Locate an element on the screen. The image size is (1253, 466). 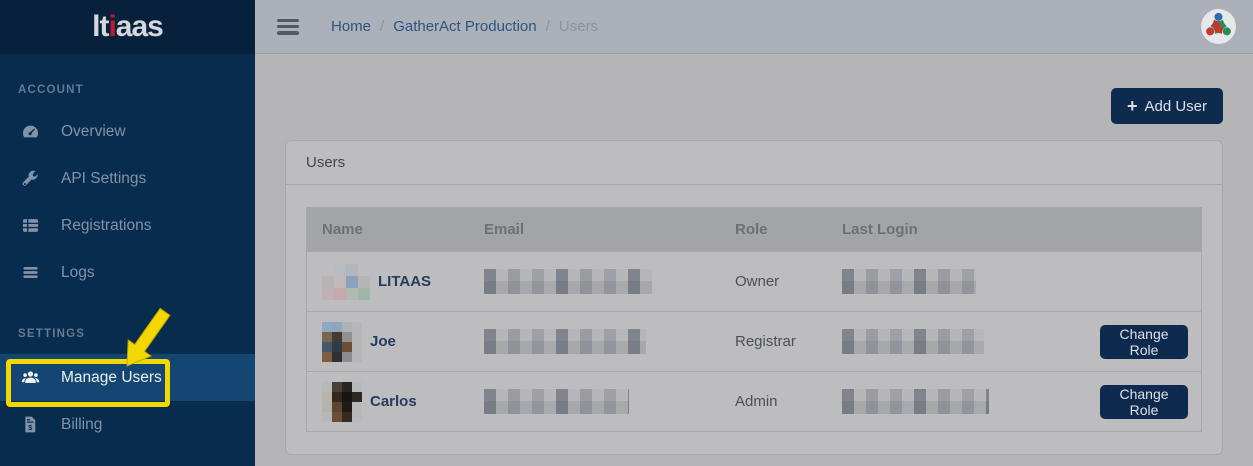
sidebar-item-api-settings: API Settings is located at coordinates (127, 178).